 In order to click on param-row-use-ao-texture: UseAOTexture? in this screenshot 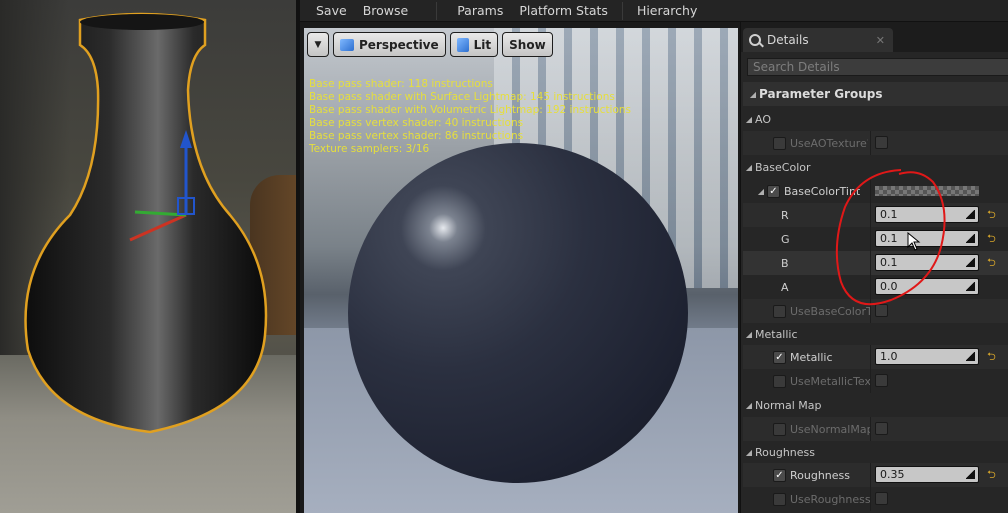, I will do `click(875, 143)`.